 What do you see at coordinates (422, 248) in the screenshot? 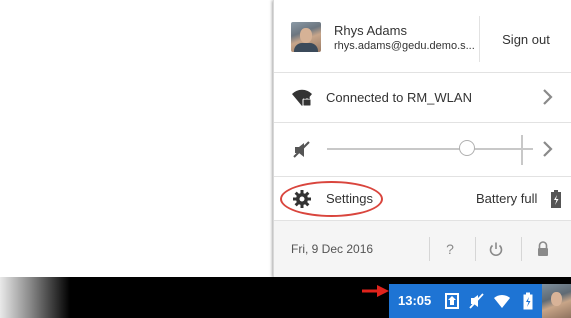
I see `tray-footer: Fri, 9 Dec 2016 ?` at bounding box center [422, 248].